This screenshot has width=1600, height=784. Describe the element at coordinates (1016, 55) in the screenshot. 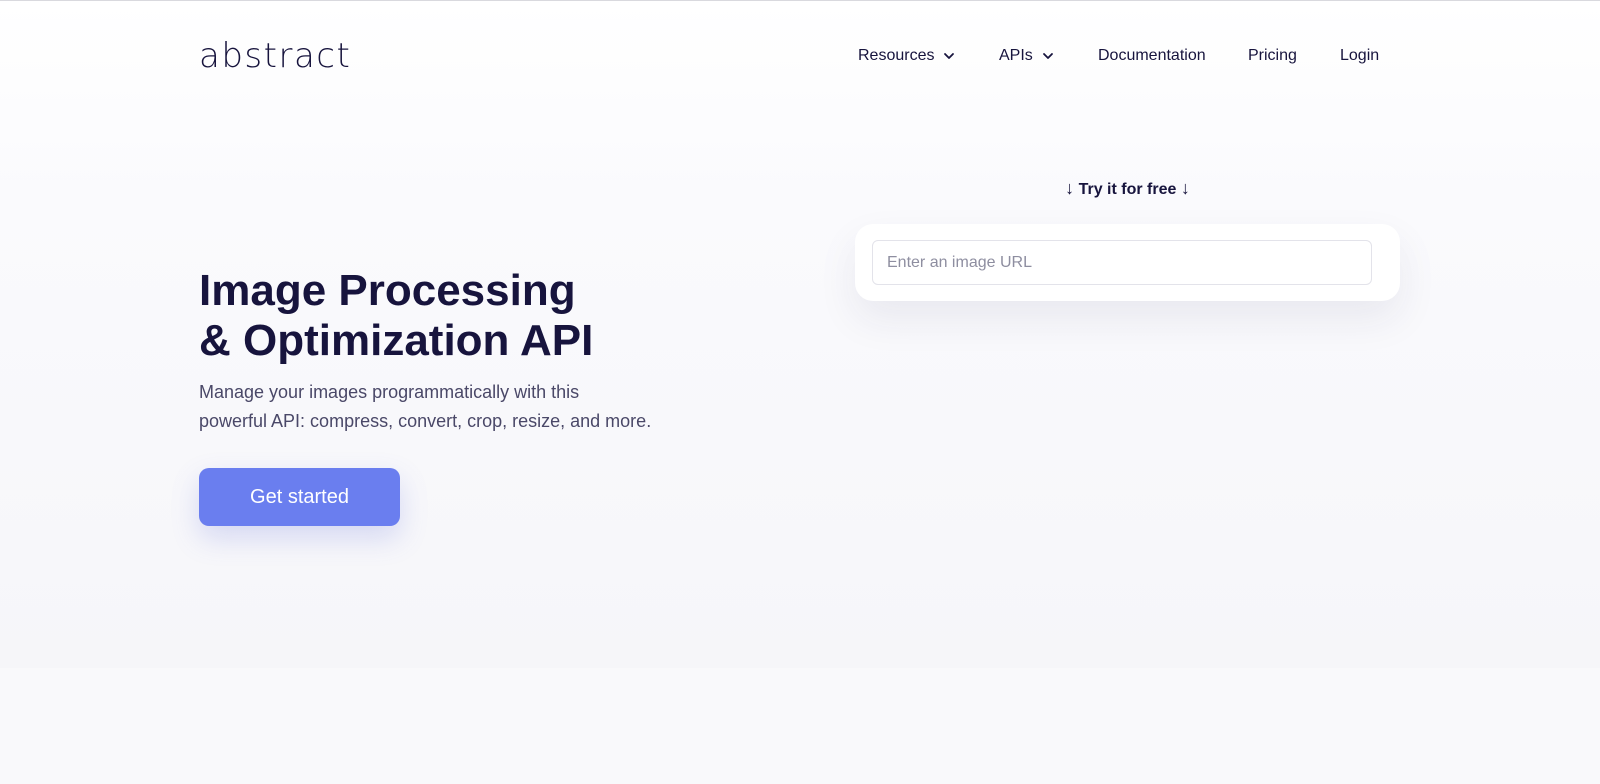

I see `nav-apis-label: APIs` at that location.